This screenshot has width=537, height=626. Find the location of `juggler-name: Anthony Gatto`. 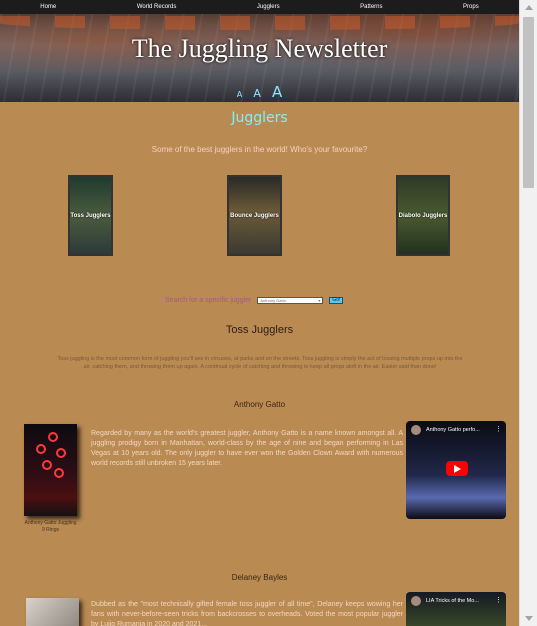

juggler-name: Anthony Gatto is located at coordinates (259, 404).